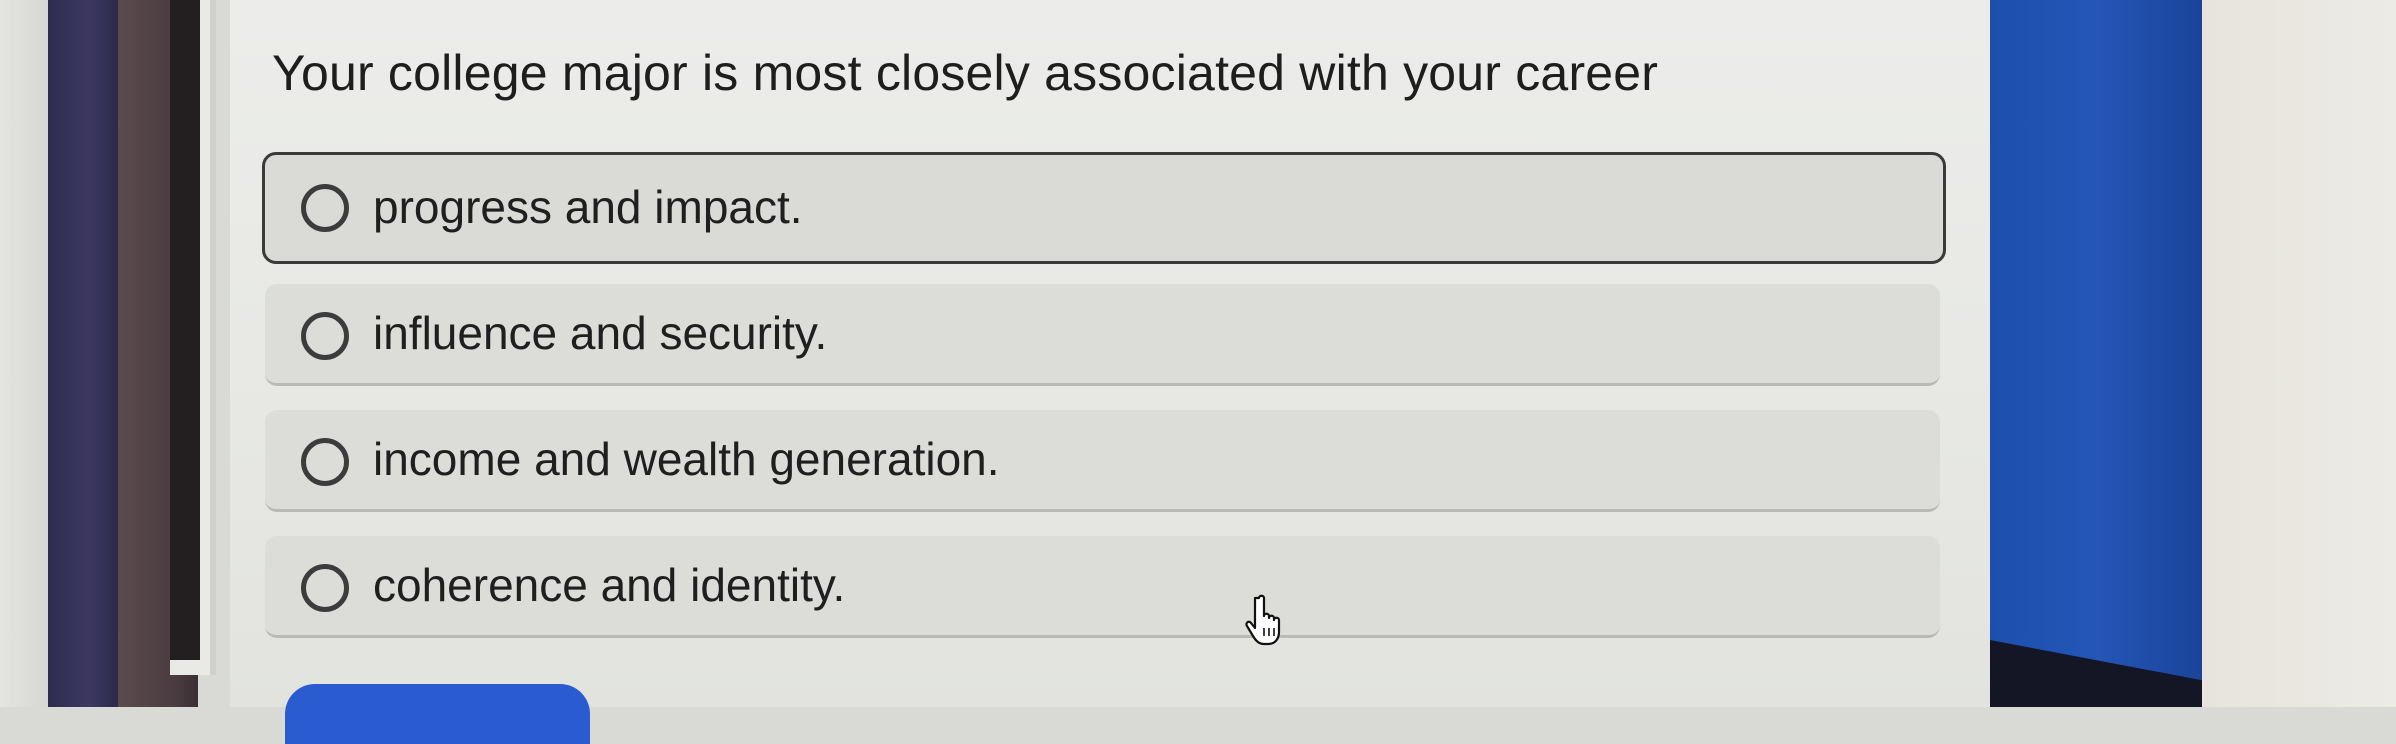 The width and height of the screenshot is (2396, 744). Describe the element at coordinates (2299, 353) in the screenshot. I see `background-right-edge` at that location.